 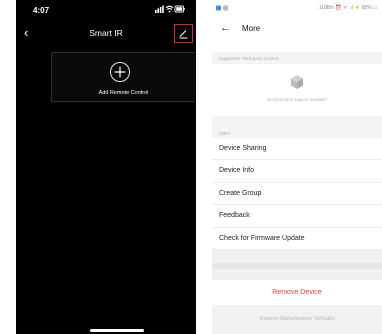 I want to click on menu-item-device-sharing: Device Sharing, so click(x=297, y=149).